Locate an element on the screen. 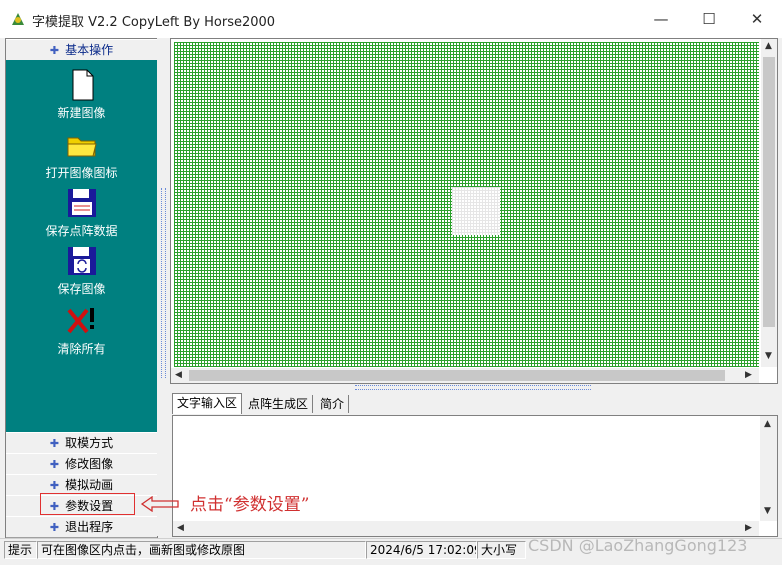 This screenshot has height=565, width=782. tool-label: 新建图像 is located at coordinates (81, 113).